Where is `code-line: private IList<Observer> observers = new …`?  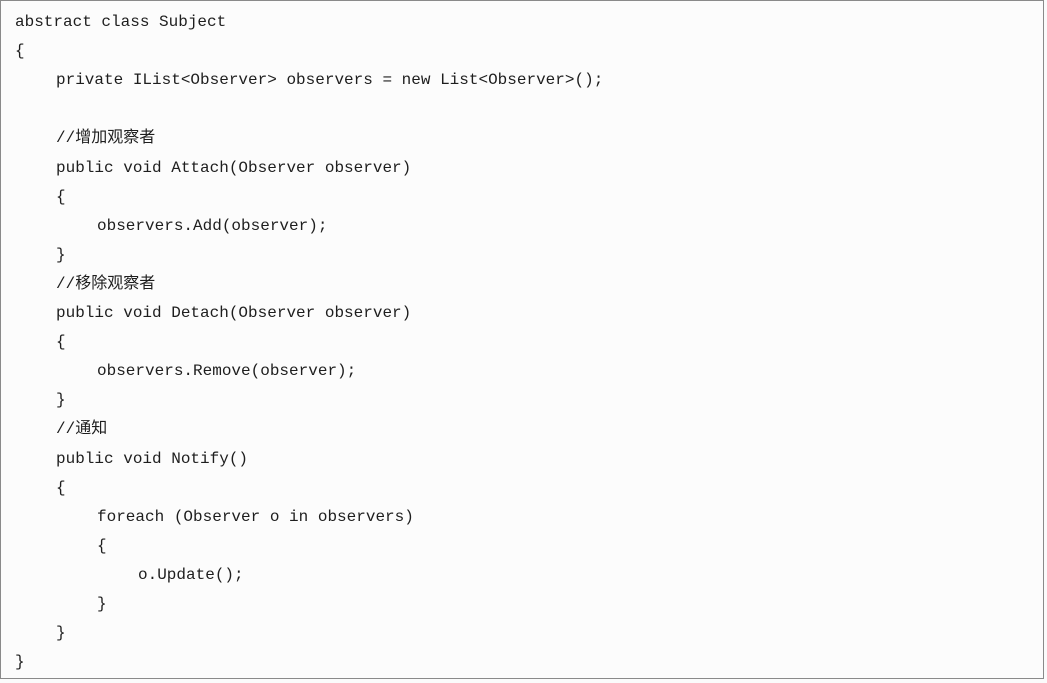 code-line: private IList<Observer> observers = new … is located at coordinates (330, 80).